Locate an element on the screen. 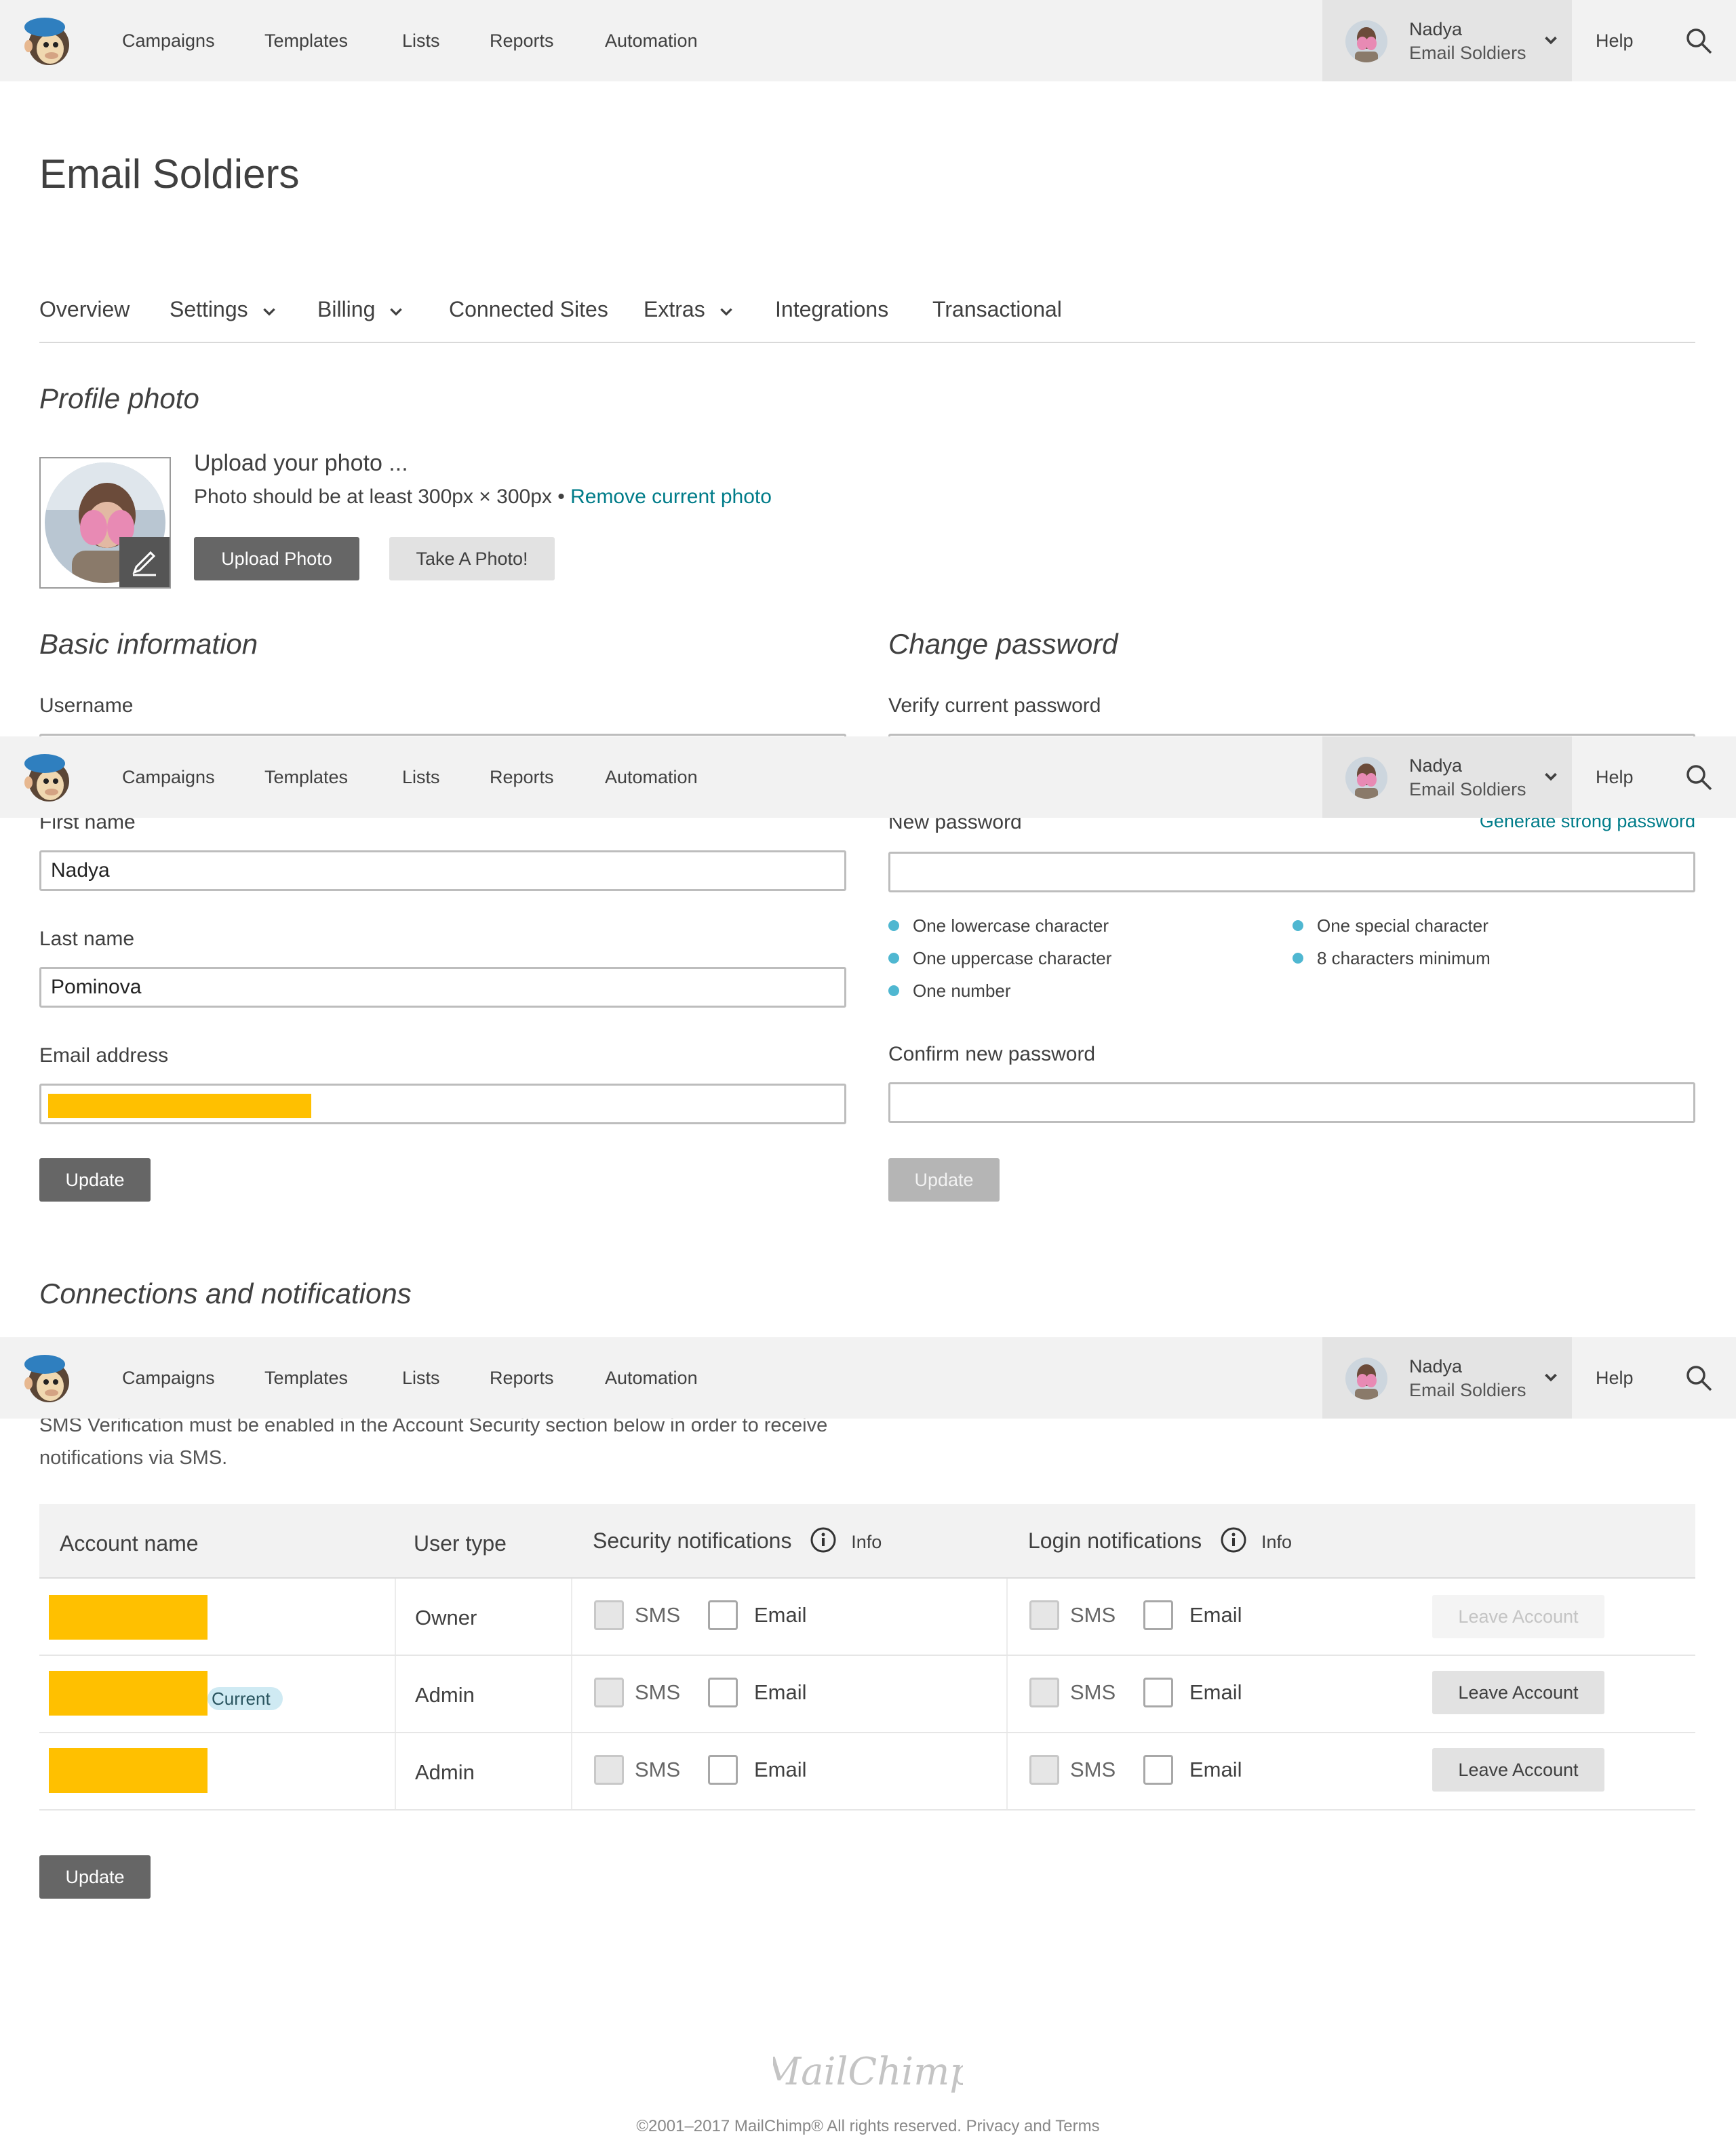 Image resolution: width=1736 pixels, height=2136 pixels. pencil-icon is located at coordinates (144, 563).